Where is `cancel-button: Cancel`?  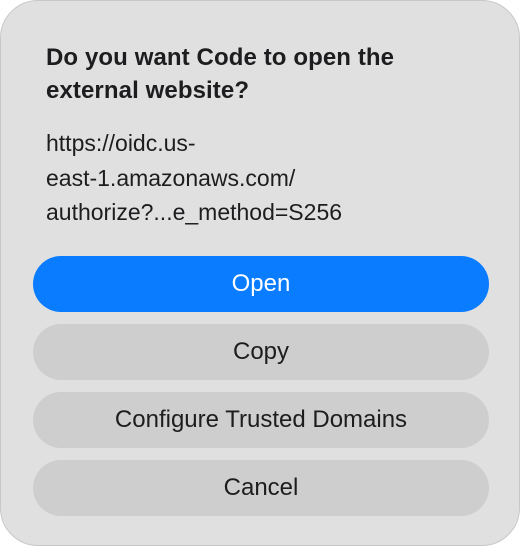
cancel-button: Cancel is located at coordinates (261, 488).